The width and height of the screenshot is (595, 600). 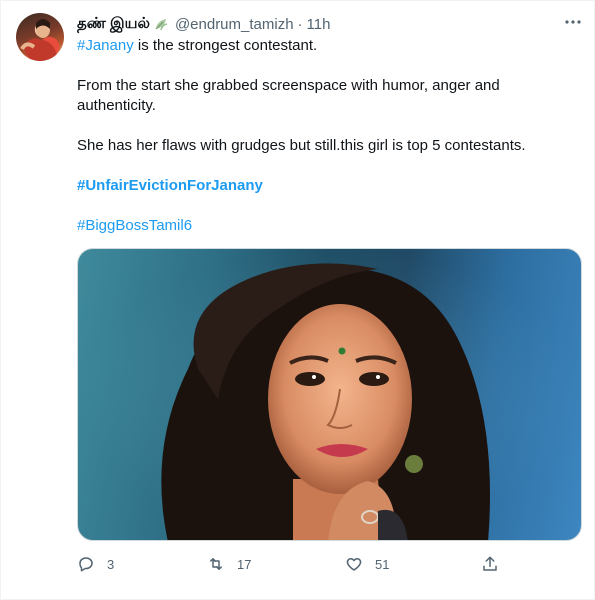 I want to click on tweet-actions: 3 17 51, so click(x=292, y=565).